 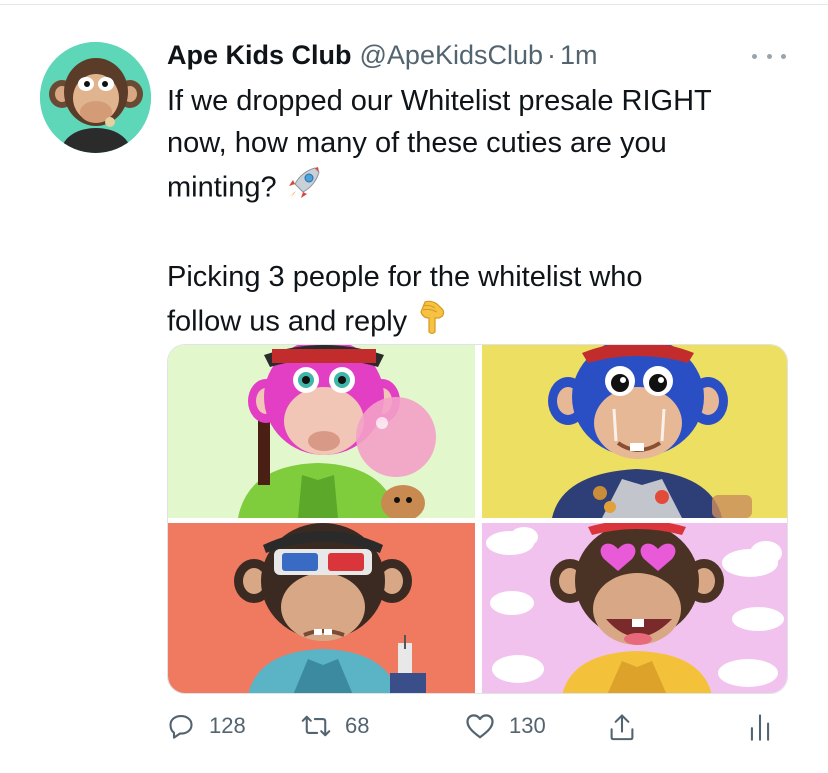 I want to click on like-button: 130, so click(x=505, y=726).